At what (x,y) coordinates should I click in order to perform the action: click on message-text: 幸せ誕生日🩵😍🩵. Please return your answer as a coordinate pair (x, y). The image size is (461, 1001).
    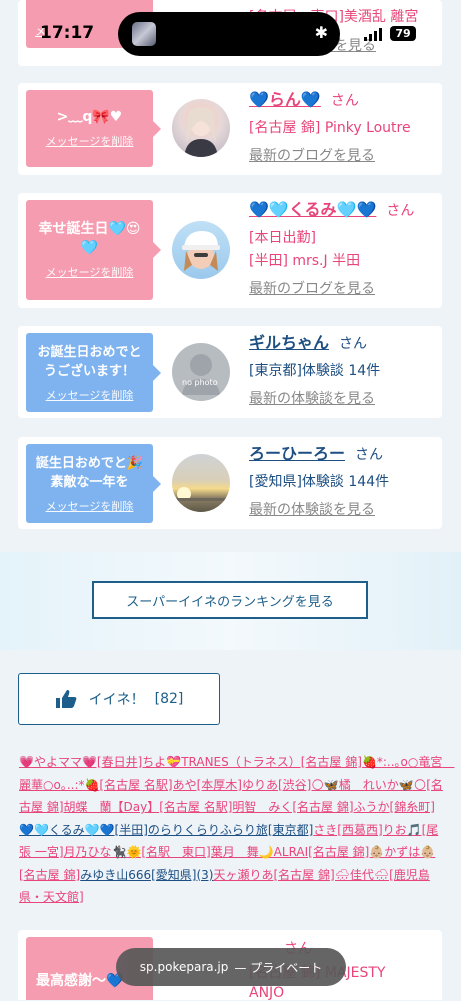
    Looking at the image, I should click on (89, 238).